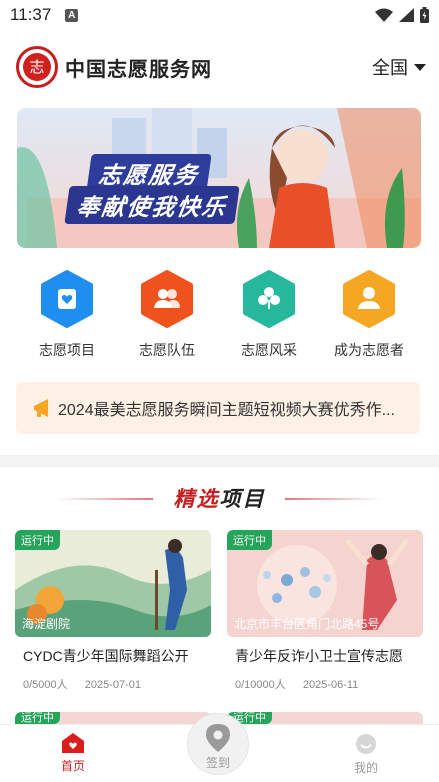 This screenshot has width=439, height=782. Describe the element at coordinates (167, 350) in the screenshot. I see `quick-action-label: 志愿队伍` at that location.